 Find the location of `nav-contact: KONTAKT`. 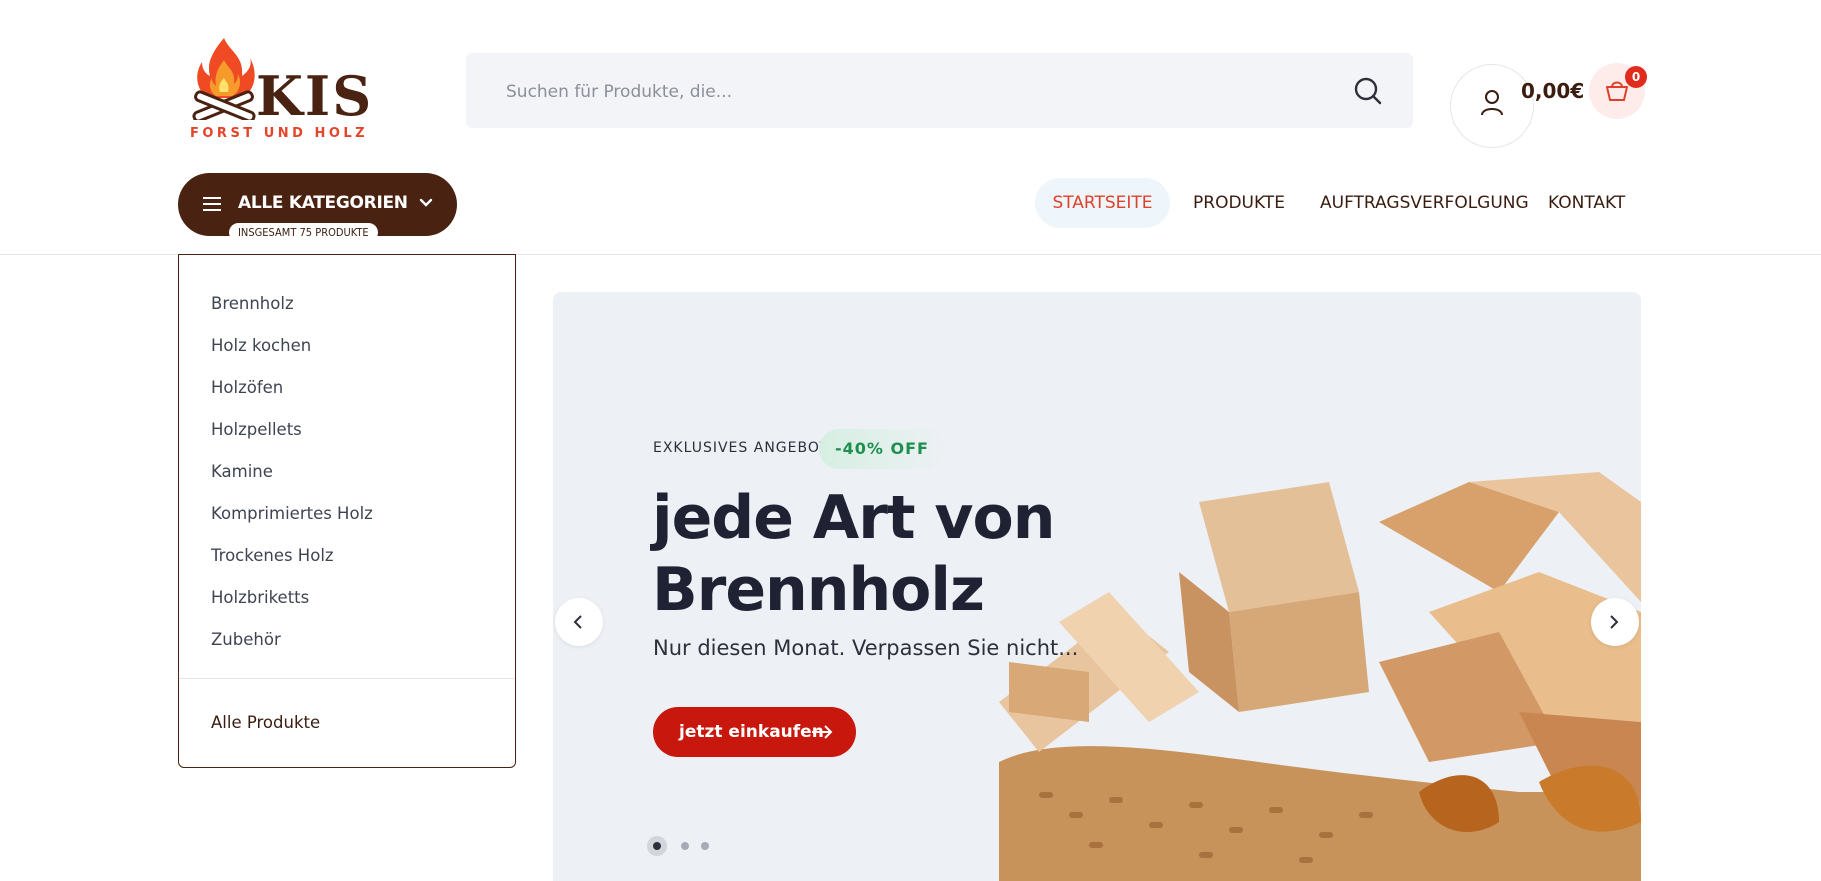

nav-contact: KONTAKT is located at coordinates (1586, 203).